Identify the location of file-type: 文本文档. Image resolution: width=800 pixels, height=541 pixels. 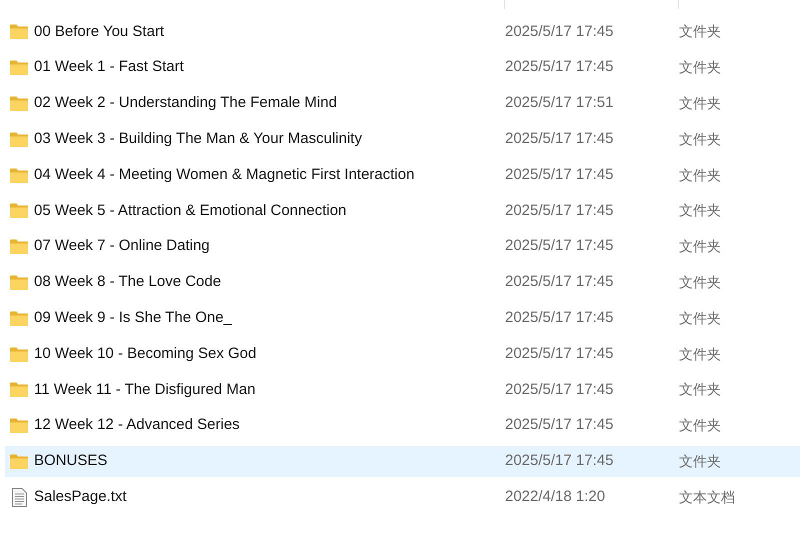
(707, 497).